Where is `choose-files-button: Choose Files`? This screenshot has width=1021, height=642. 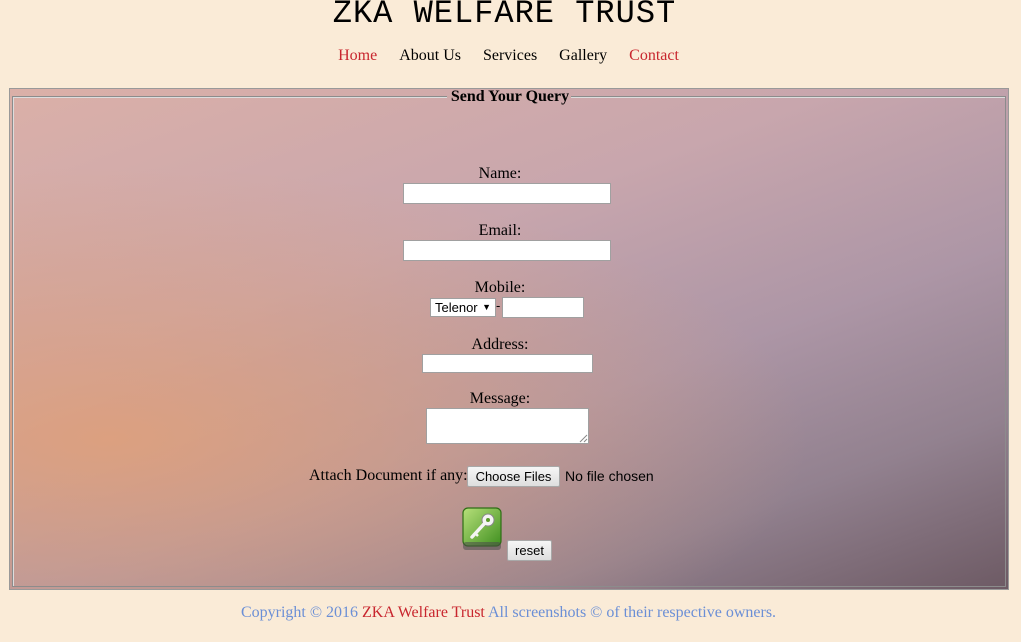 choose-files-button: Choose Files is located at coordinates (513, 476).